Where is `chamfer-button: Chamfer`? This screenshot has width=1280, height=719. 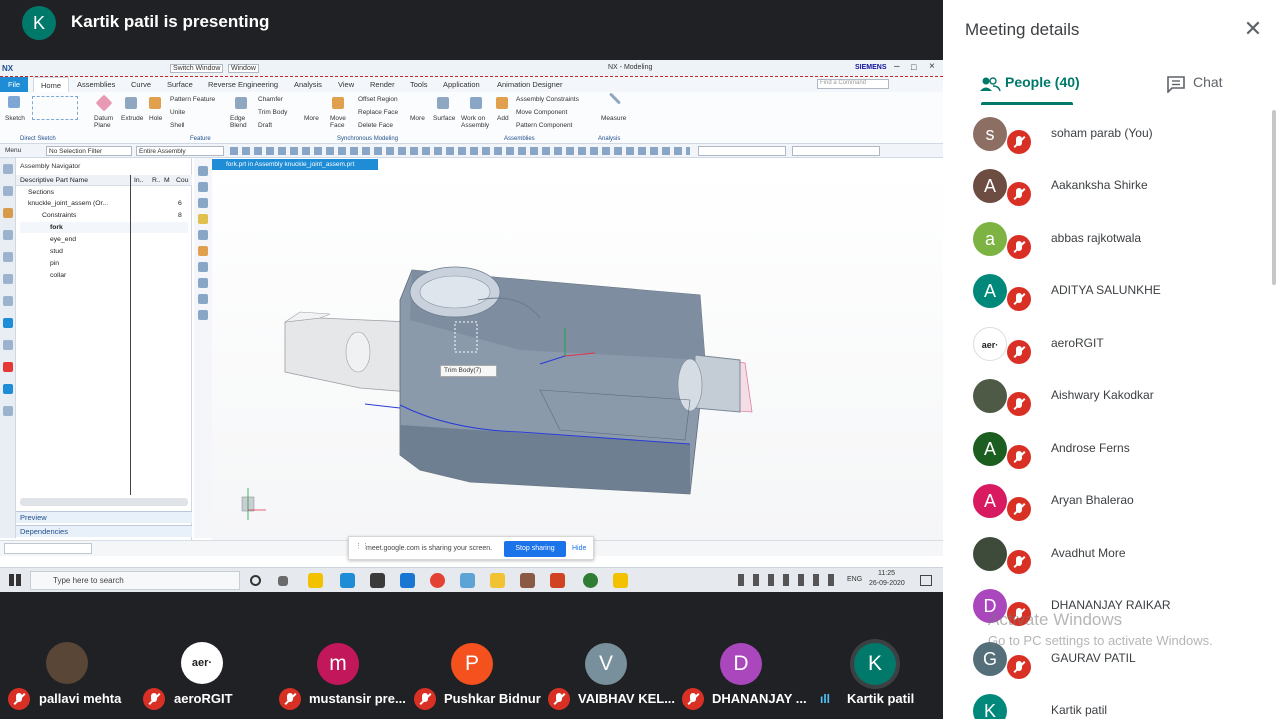
chamfer-button: Chamfer is located at coordinates (270, 99).